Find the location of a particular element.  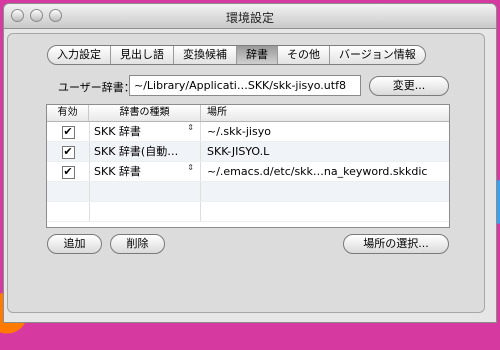

tab-bar: 入力設定 見出し語 変換候補 辞書 その他 バージョン情報 is located at coordinates (236, 55).